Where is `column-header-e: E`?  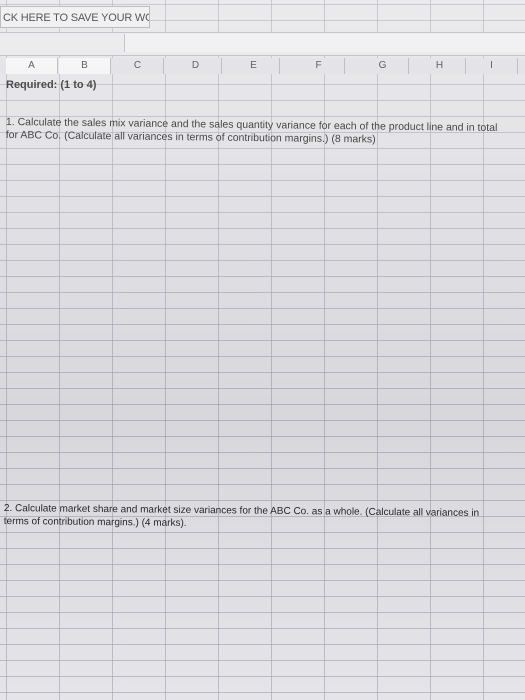
column-header-e: E is located at coordinates (254, 66).